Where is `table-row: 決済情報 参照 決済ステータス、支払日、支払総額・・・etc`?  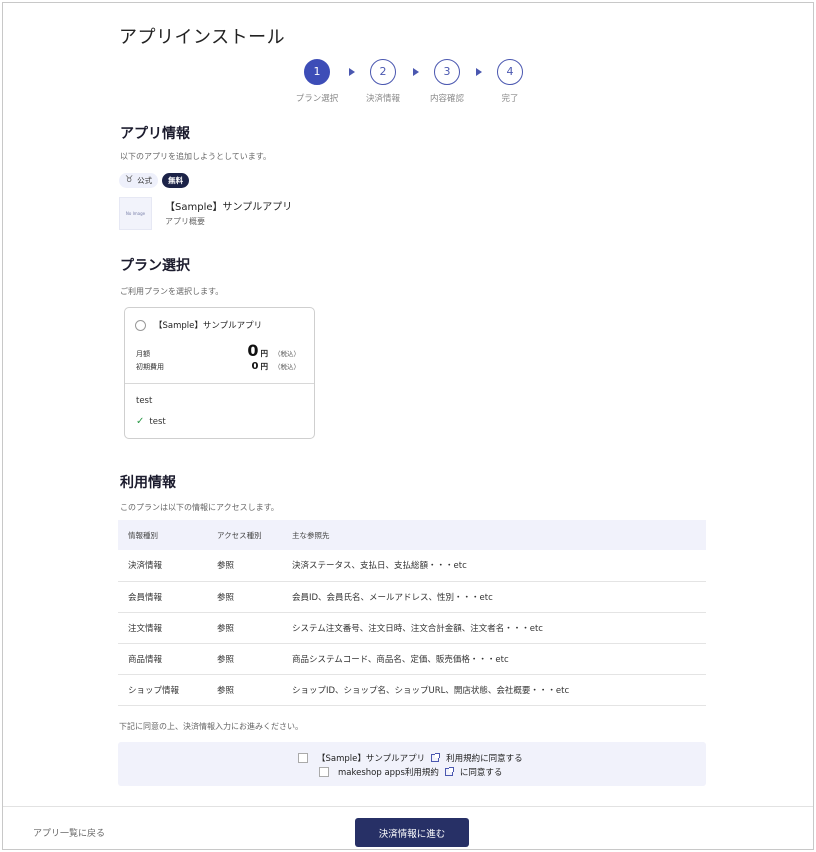
table-row: 決済情報 参照 決済ステータス、支払日、支払総額・・・etc is located at coordinates (412, 566).